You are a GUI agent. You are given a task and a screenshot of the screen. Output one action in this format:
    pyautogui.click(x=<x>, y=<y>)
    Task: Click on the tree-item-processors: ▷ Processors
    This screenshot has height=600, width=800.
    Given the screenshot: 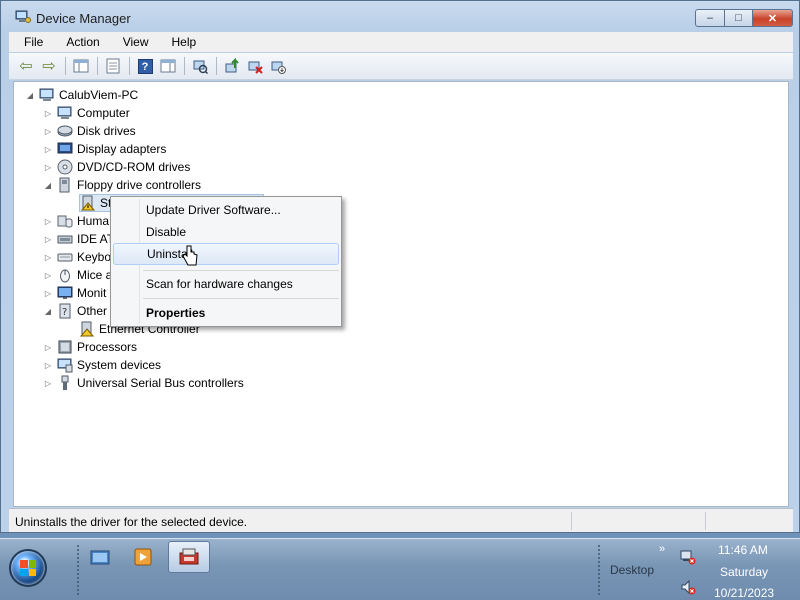 What is the action you would take?
    pyautogui.click(x=90, y=347)
    